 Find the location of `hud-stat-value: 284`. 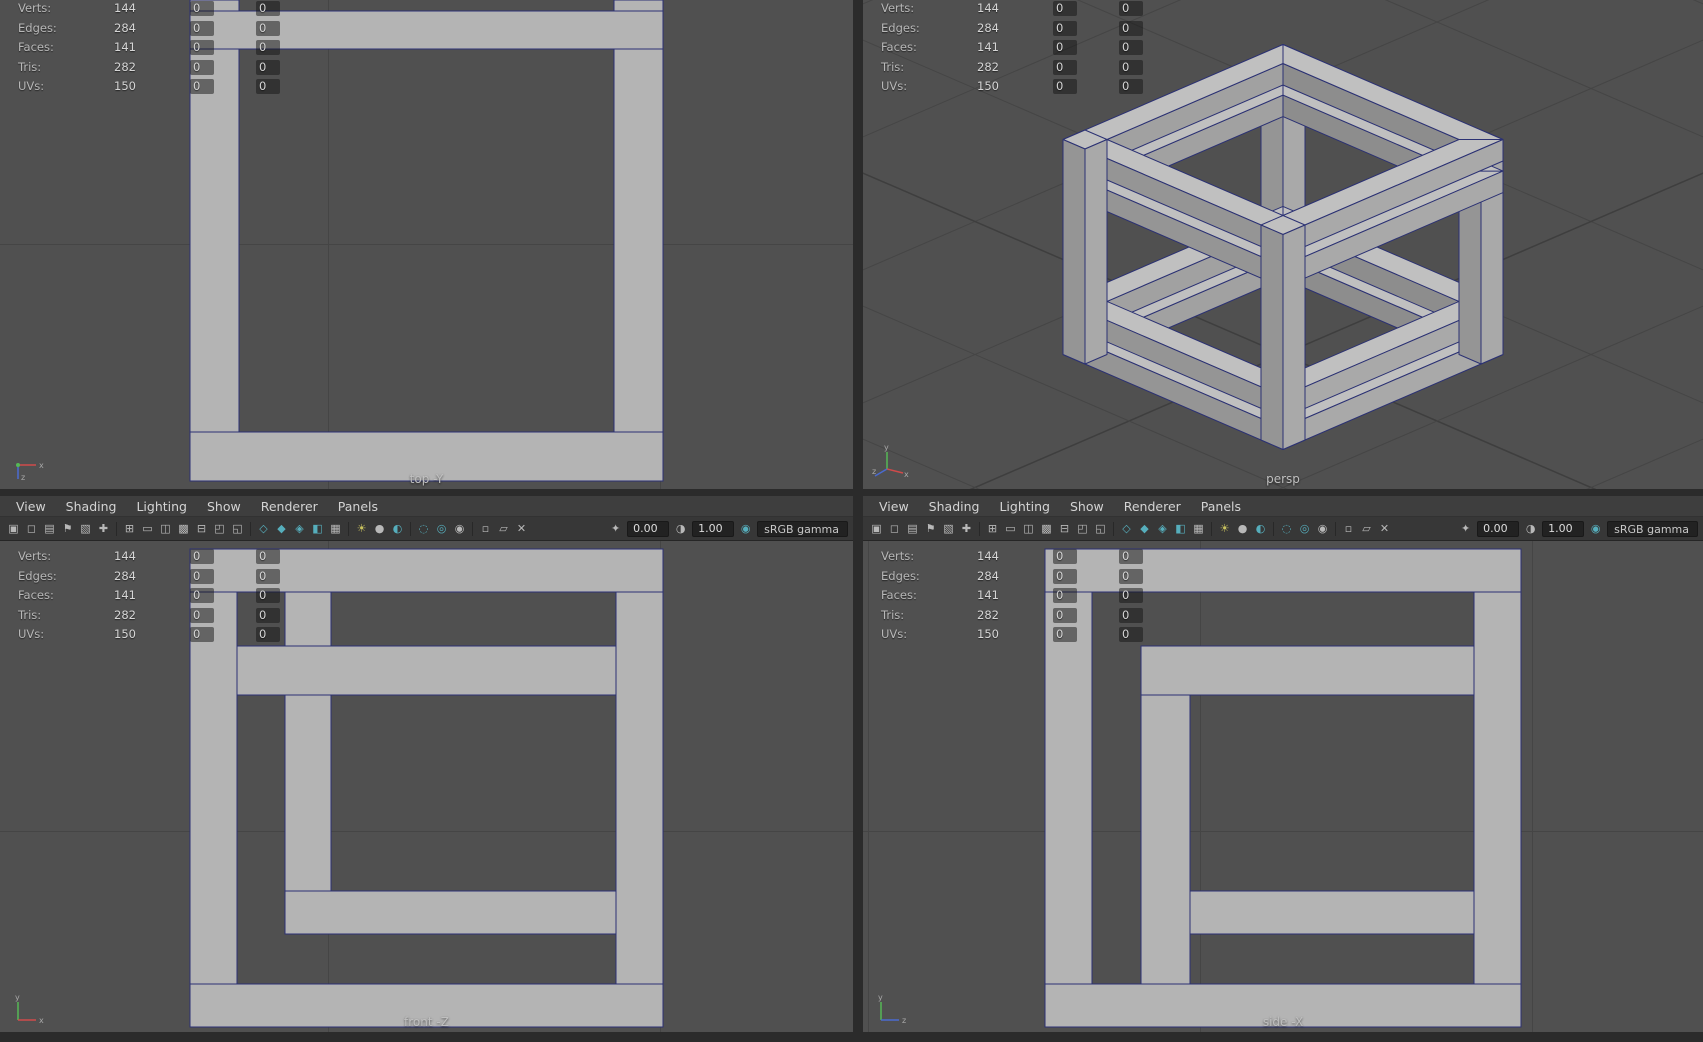

hud-stat-value: 284 is located at coordinates (988, 27).